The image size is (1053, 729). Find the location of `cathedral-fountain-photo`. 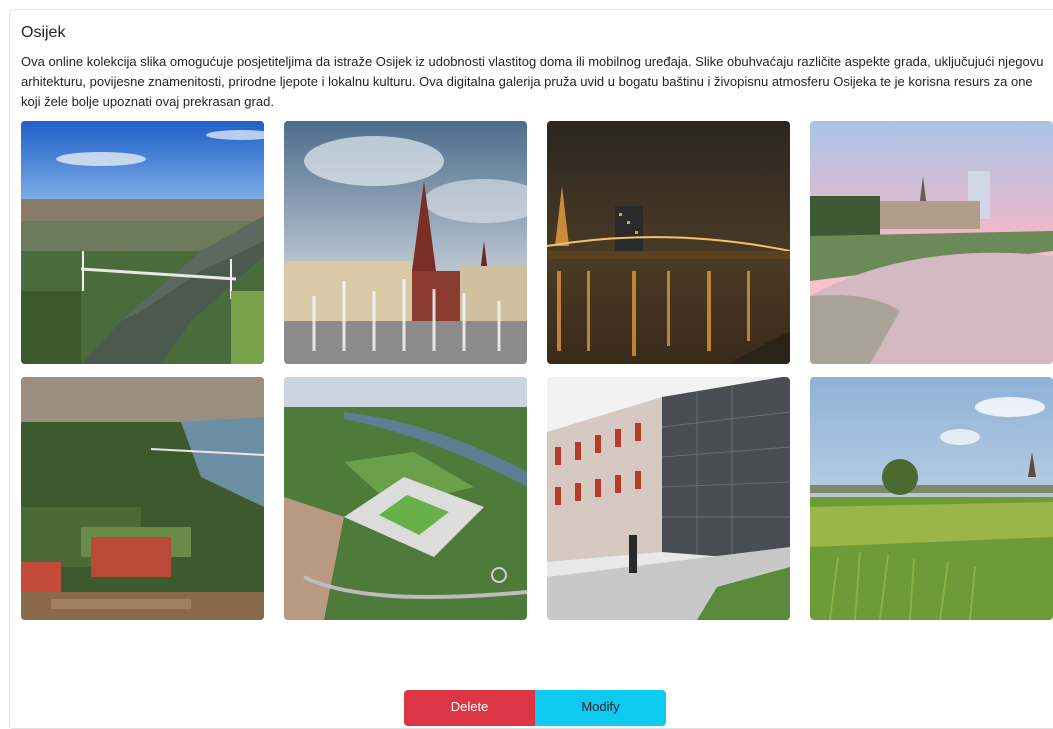

cathedral-fountain-photo is located at coordinates (405, 242).